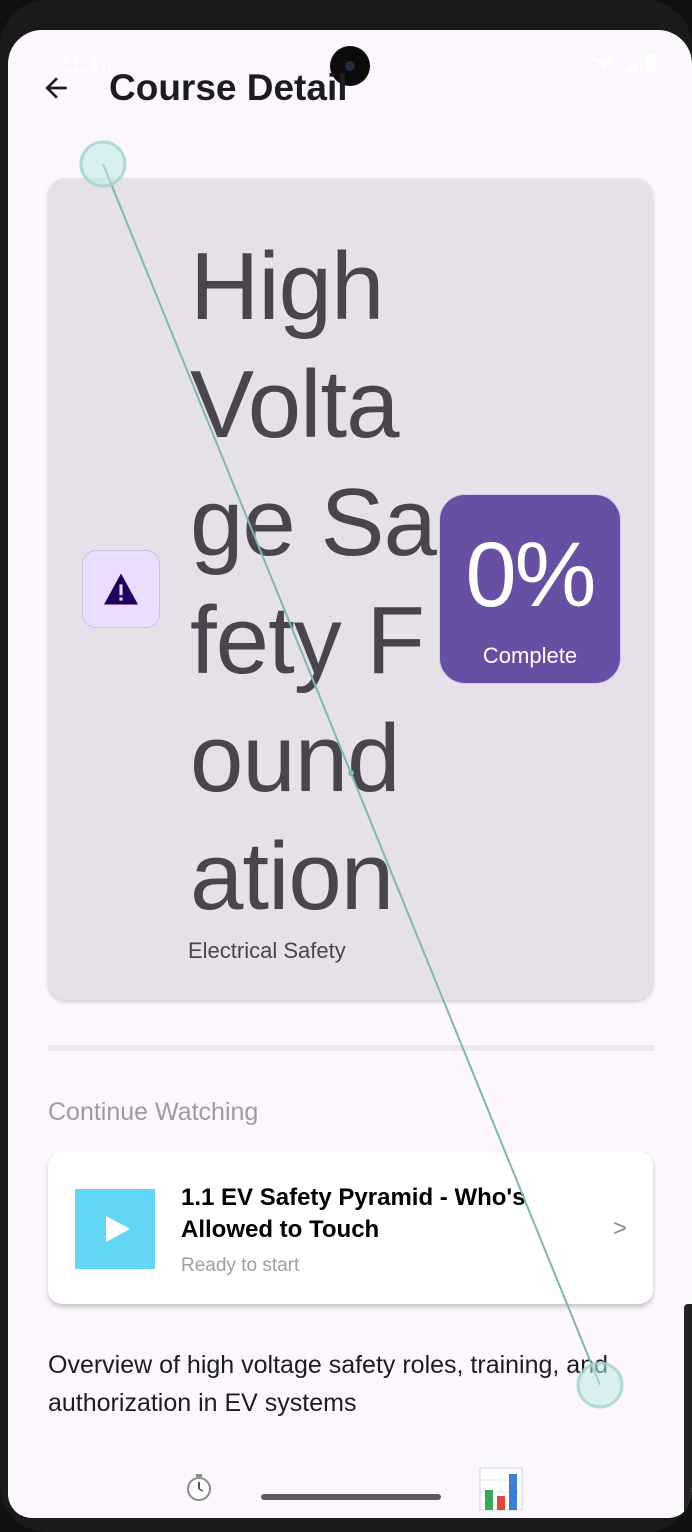 The image size is (692, 1532). Describe the element at coordinates (228, 87) in the screenshot. I see `page-title: Course Detail` at that location.